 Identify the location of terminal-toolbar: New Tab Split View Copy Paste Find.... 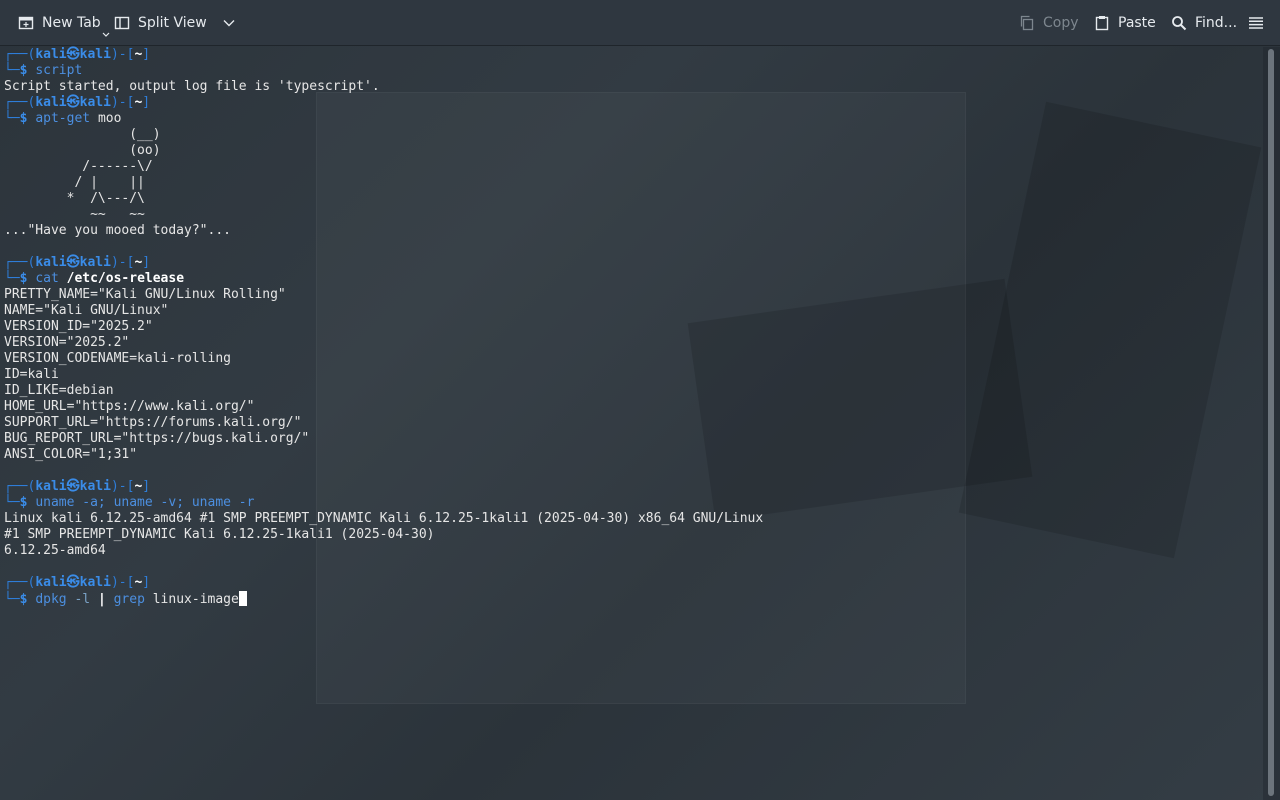
(640, 23).